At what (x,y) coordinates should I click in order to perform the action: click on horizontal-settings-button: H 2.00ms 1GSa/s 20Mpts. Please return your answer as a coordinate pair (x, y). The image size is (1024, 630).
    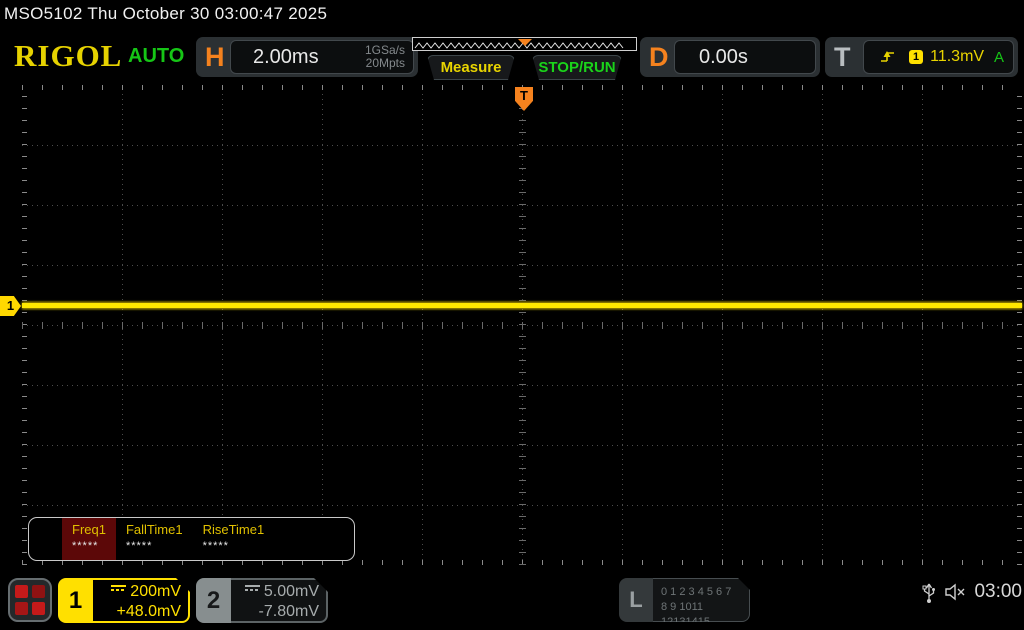
    Looking at the image, I should click on (307, 57).